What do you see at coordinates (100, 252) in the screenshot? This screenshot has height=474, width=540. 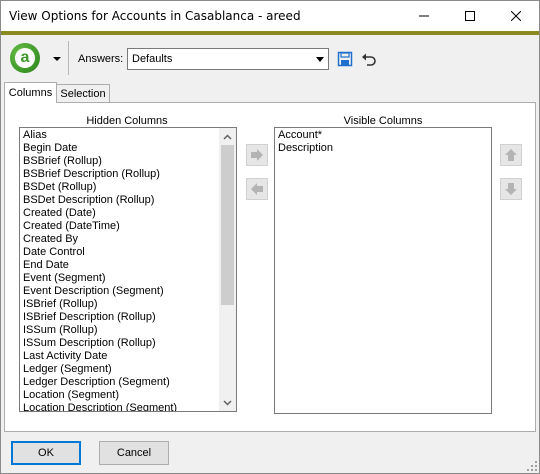 I see `list-item: Date Control` at bounding box center [100, 252].